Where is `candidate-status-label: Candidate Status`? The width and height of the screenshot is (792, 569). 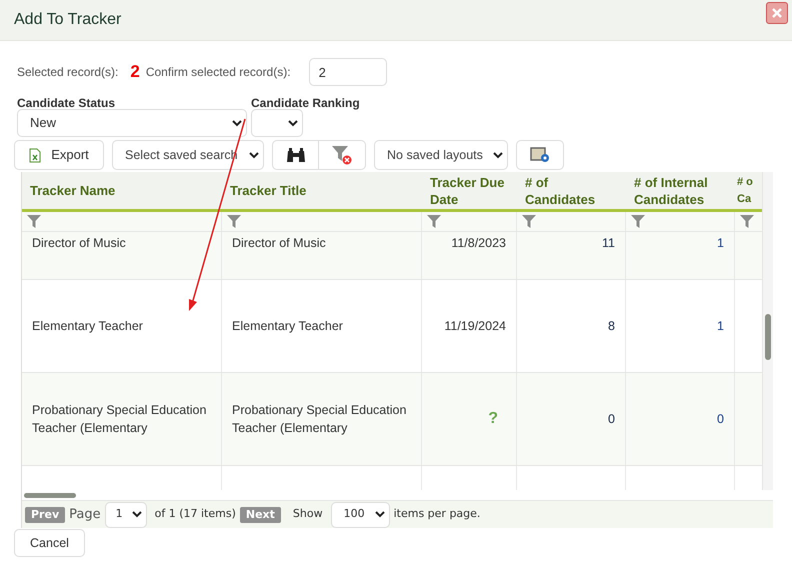
candidate-status-label: Candidate Status is located at coordinates (66, 102).